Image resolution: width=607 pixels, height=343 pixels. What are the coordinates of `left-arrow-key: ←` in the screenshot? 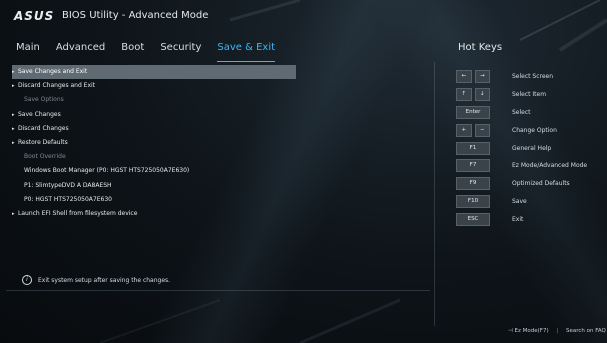 It's located at (464, 77).